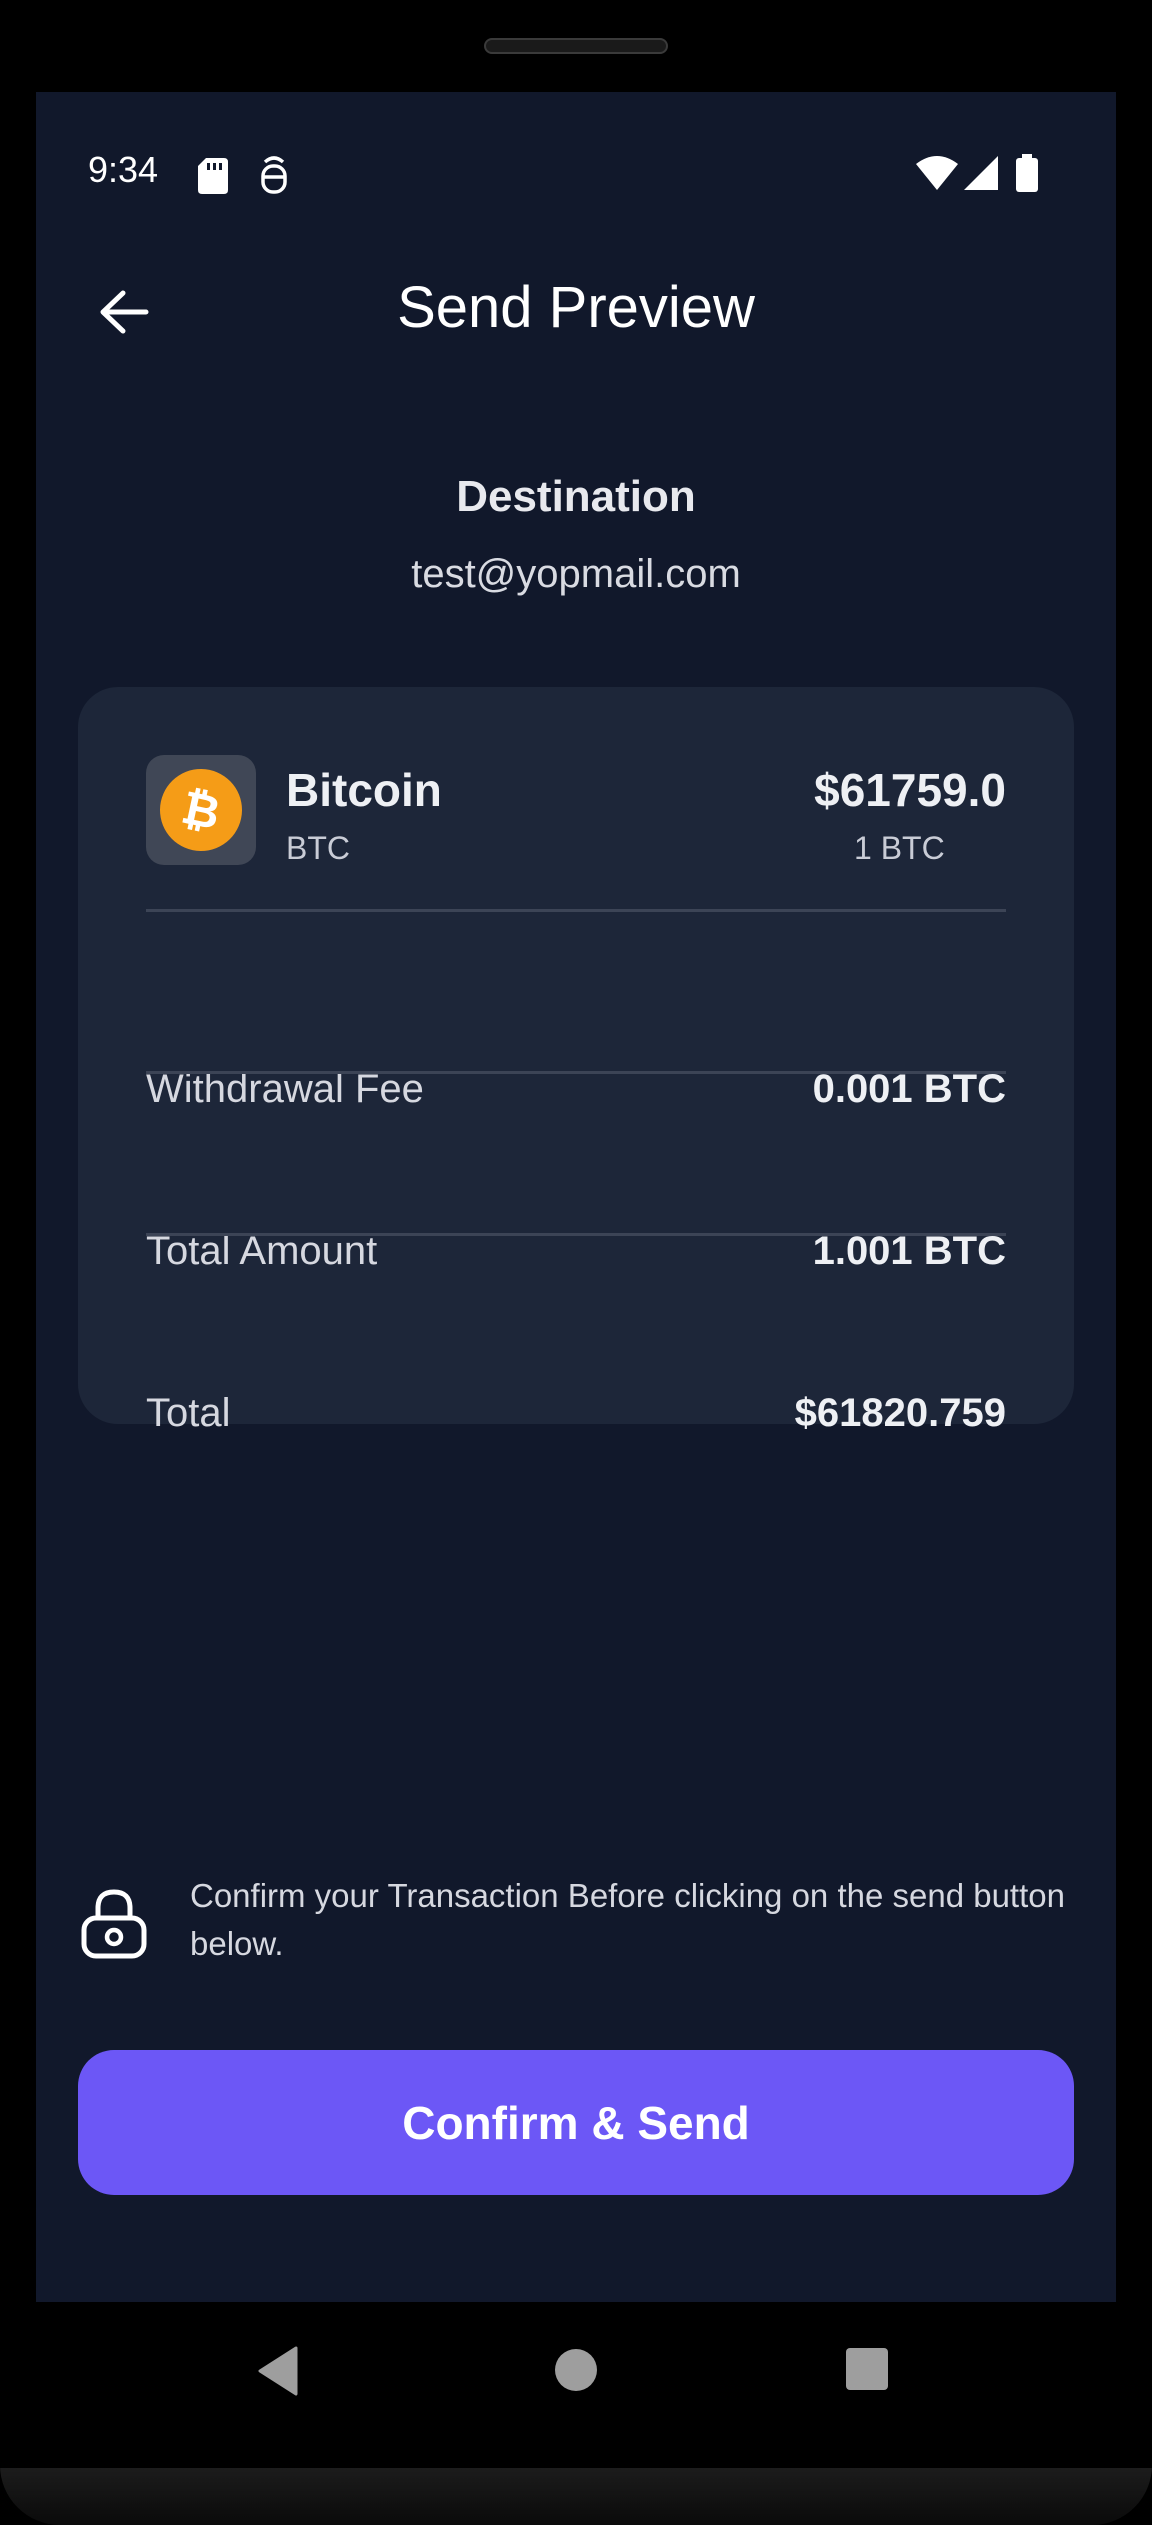  I want to click on coin-name: Bitcoin, so click(364, 790).